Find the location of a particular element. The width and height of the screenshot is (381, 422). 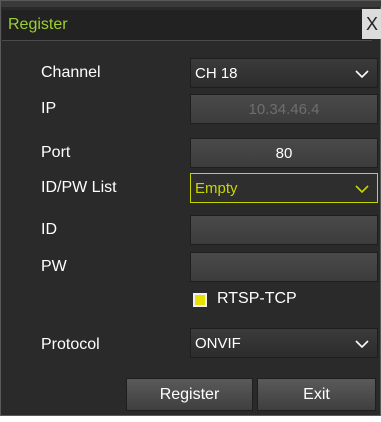

exit-button: Exit is located at coordinates (316, 394).